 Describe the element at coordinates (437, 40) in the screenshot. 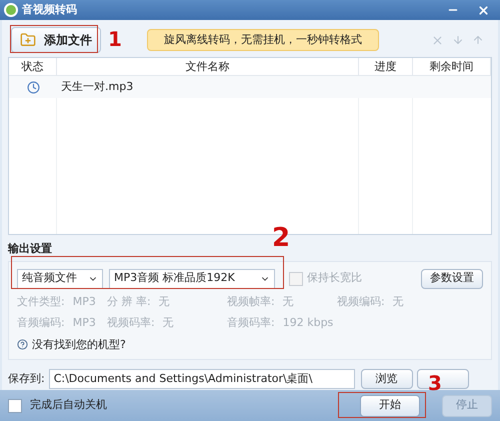

I see `delete-icon` at that location.